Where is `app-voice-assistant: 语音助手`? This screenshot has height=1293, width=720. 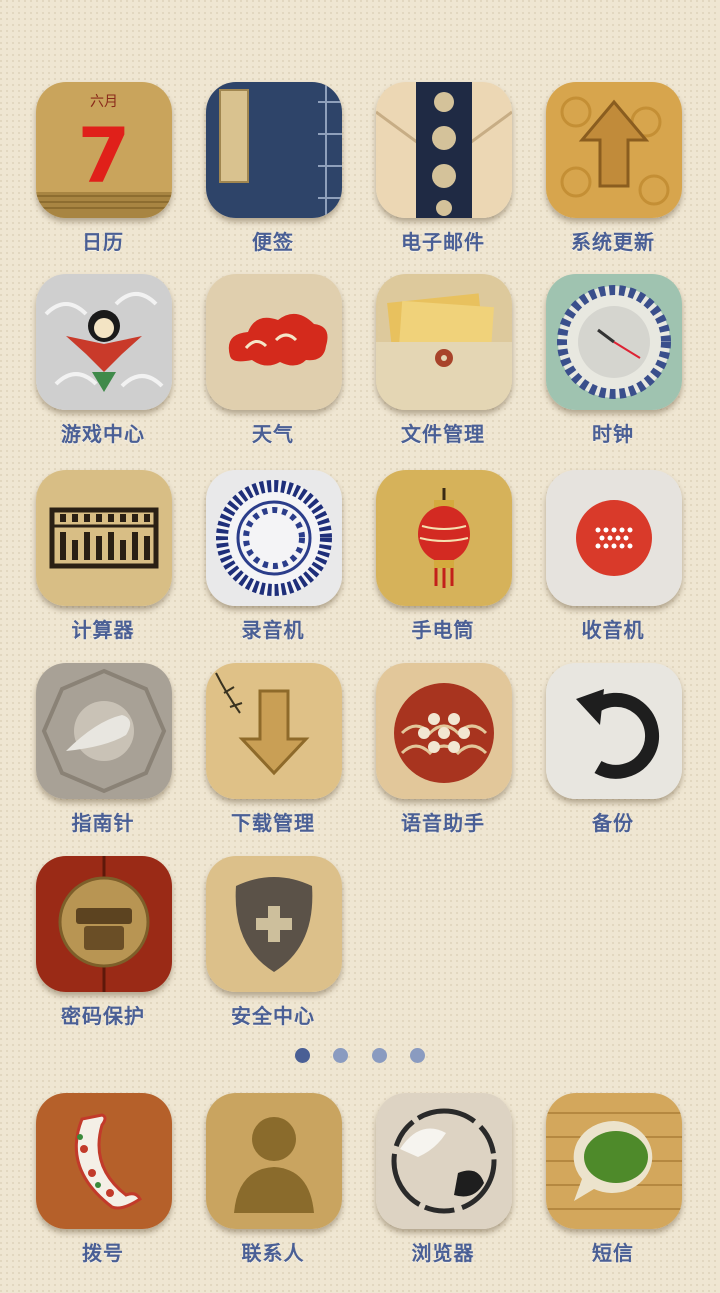 app-voice-assistant: 语音助手 is located at coordinates (443, 763).